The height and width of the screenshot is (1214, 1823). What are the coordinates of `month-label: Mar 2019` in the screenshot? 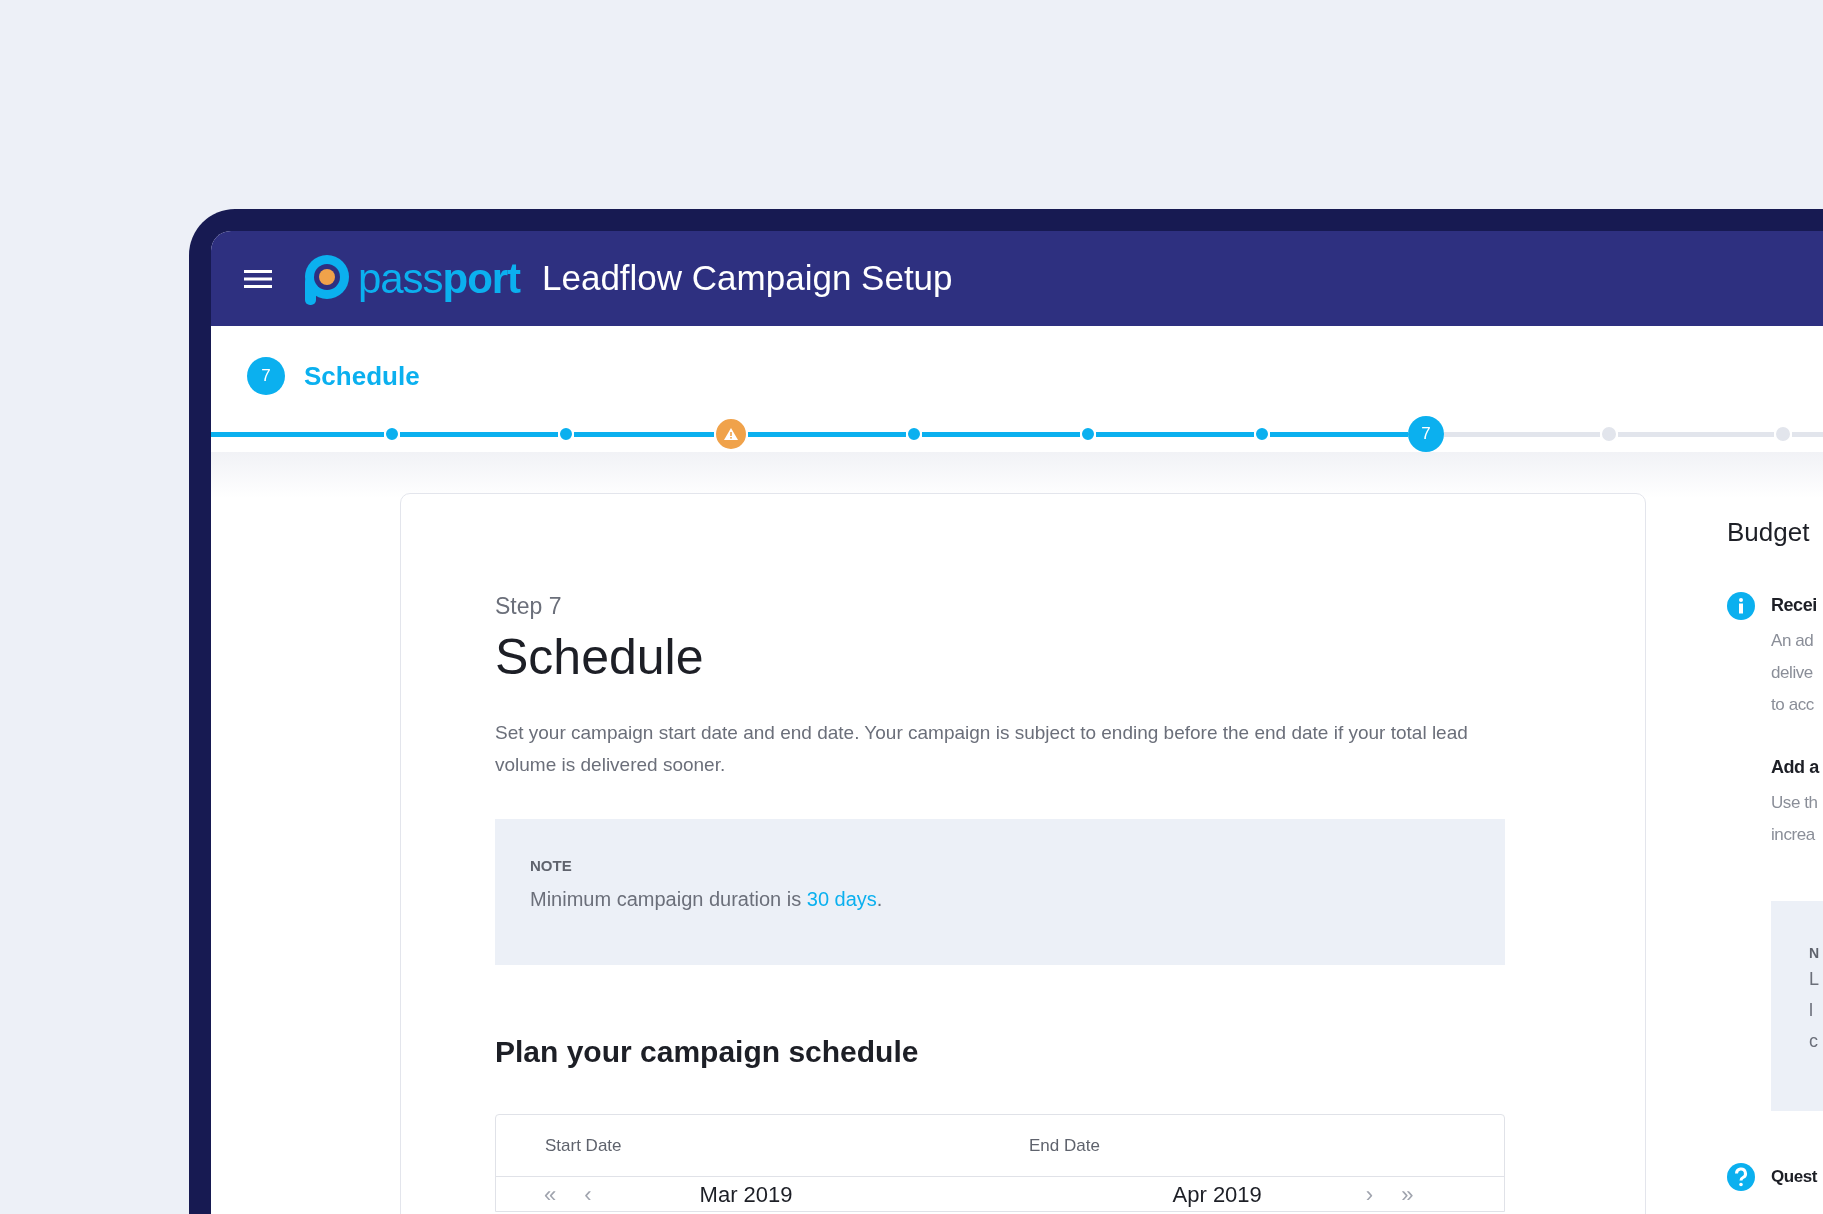 It's located at (746, 1195).